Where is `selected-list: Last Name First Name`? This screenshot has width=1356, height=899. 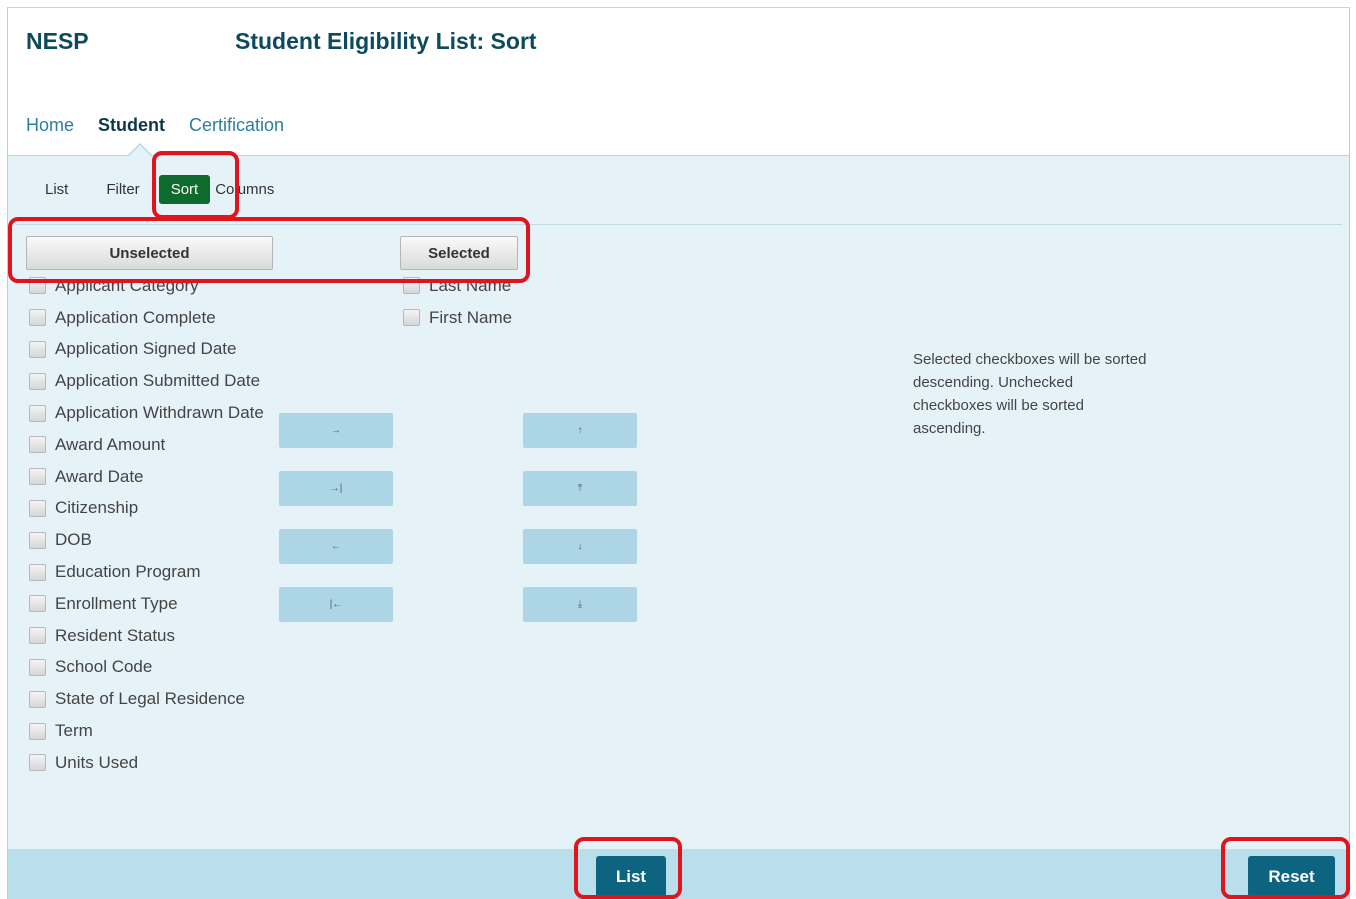
selected-list: Last Name First Name is located at coordinates (478, 302).